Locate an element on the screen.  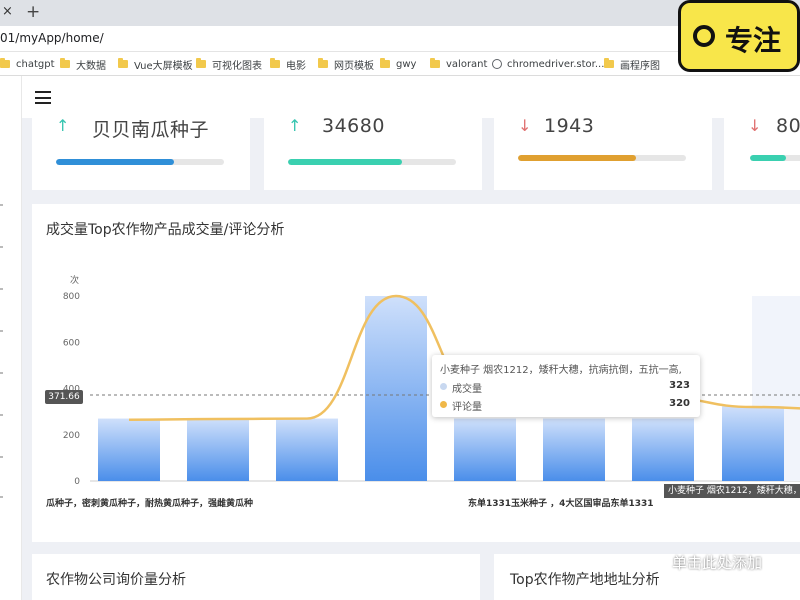
tooltip-row: 成交量 323 is located at coordinates (568, 387).